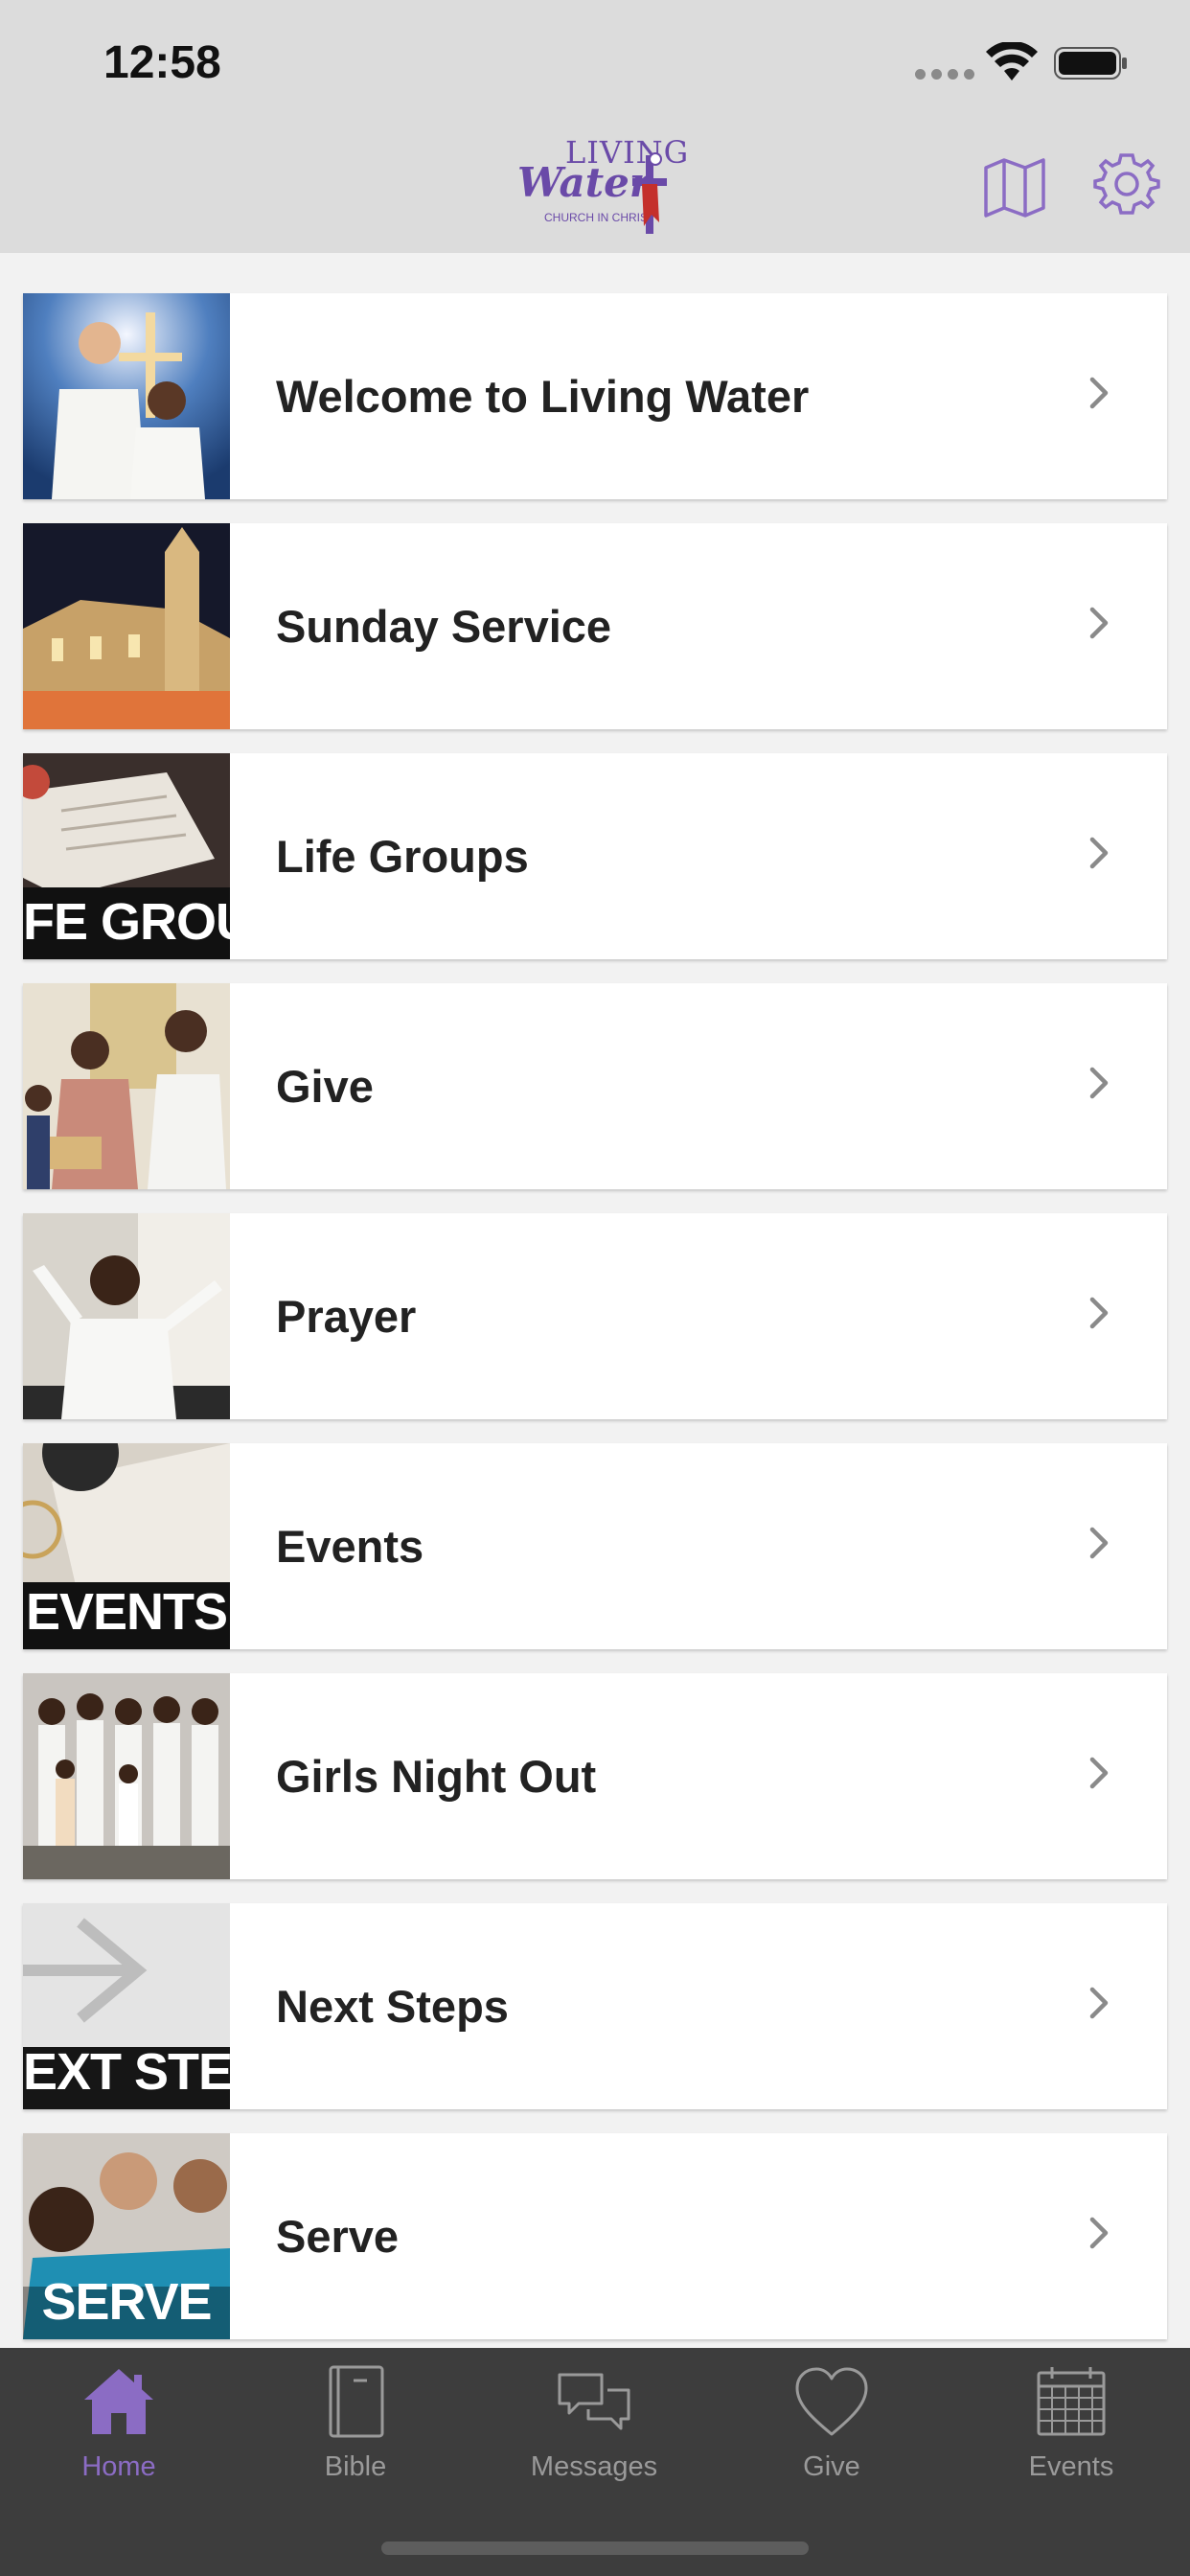  What do you see at coordinates (444, 626) in the screenshot?
I see `list-item-label: Sunday Service` at bounding box center [444, 626].